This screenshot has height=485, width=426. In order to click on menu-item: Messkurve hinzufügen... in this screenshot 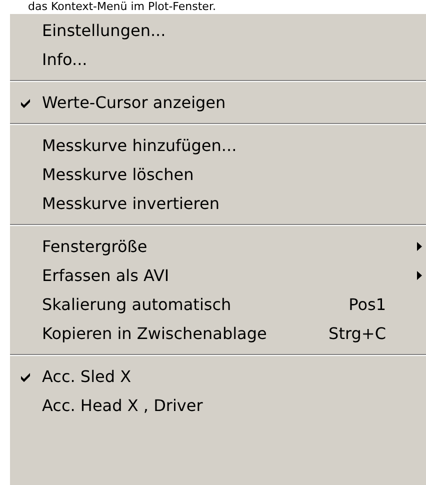, I will do `click(218, 145)`.